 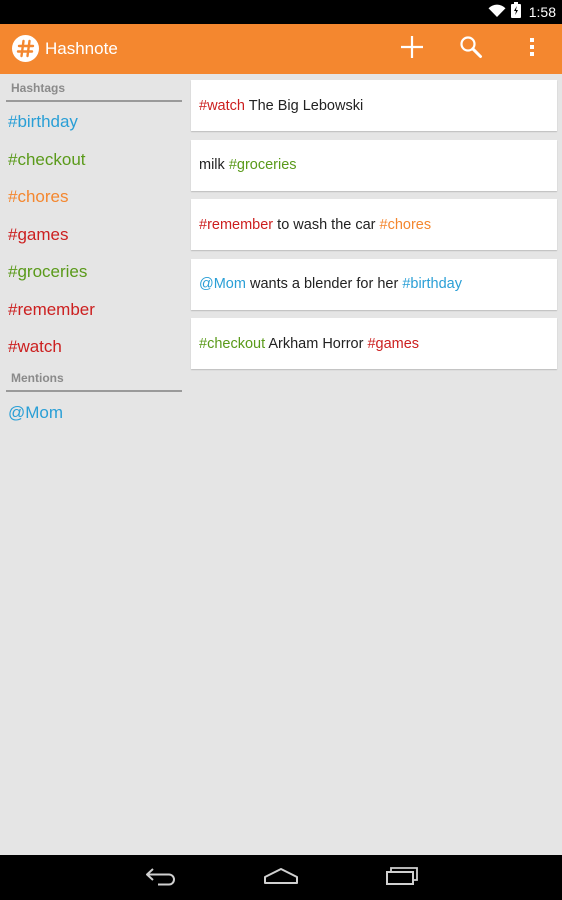 I want to click on navigation-bar, so click(x=281, y=877).